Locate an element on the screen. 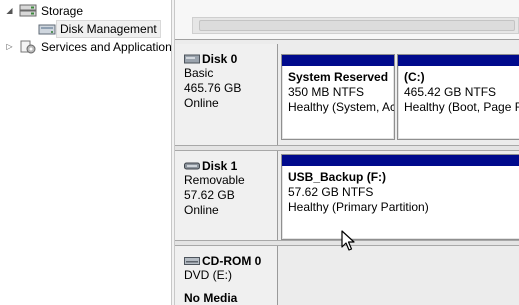 This screenshot has height=305, width=519. horizontal-scrollbar is located at coordinates (355, 25).